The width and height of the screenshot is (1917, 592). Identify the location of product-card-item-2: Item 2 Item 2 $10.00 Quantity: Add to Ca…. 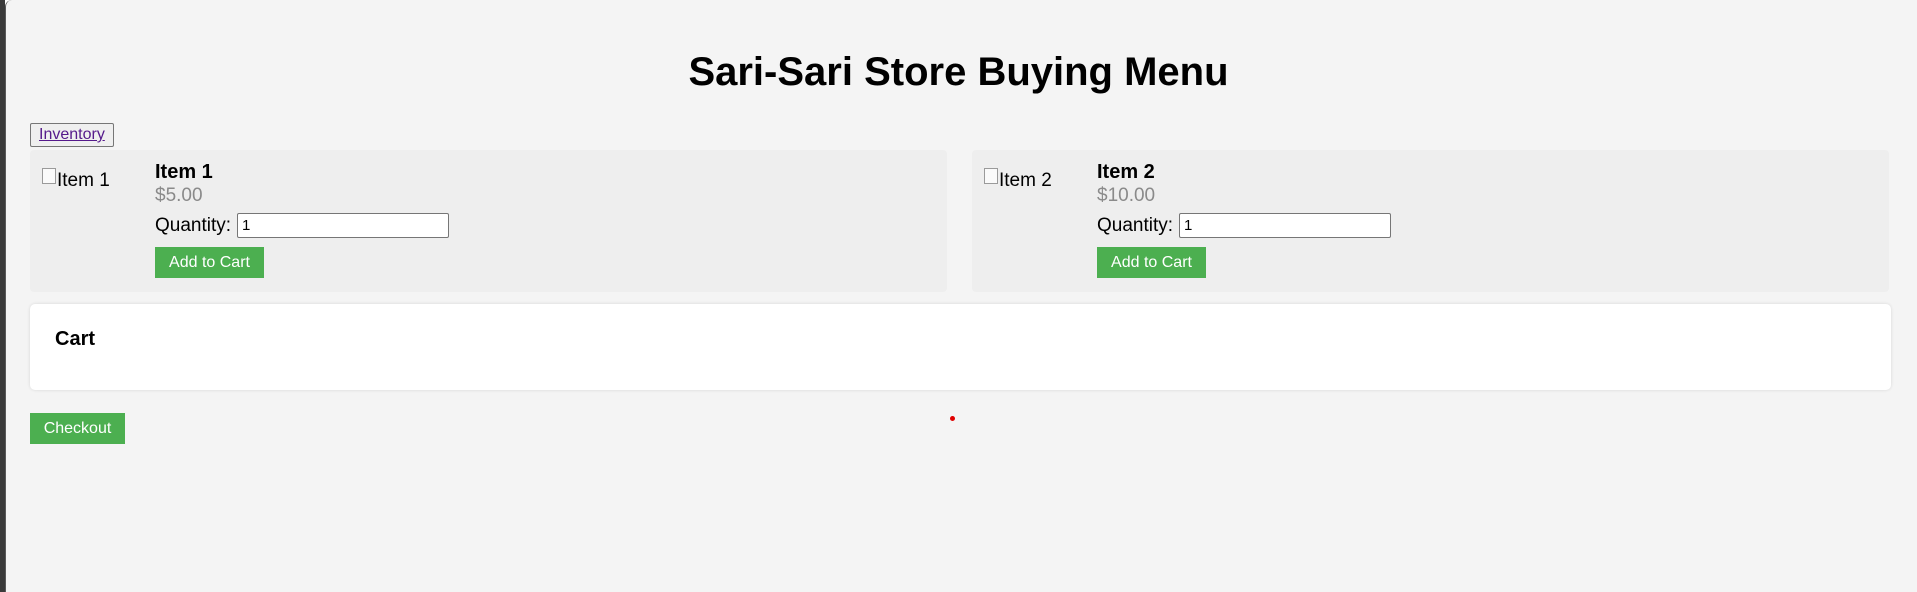
(1430, 221).